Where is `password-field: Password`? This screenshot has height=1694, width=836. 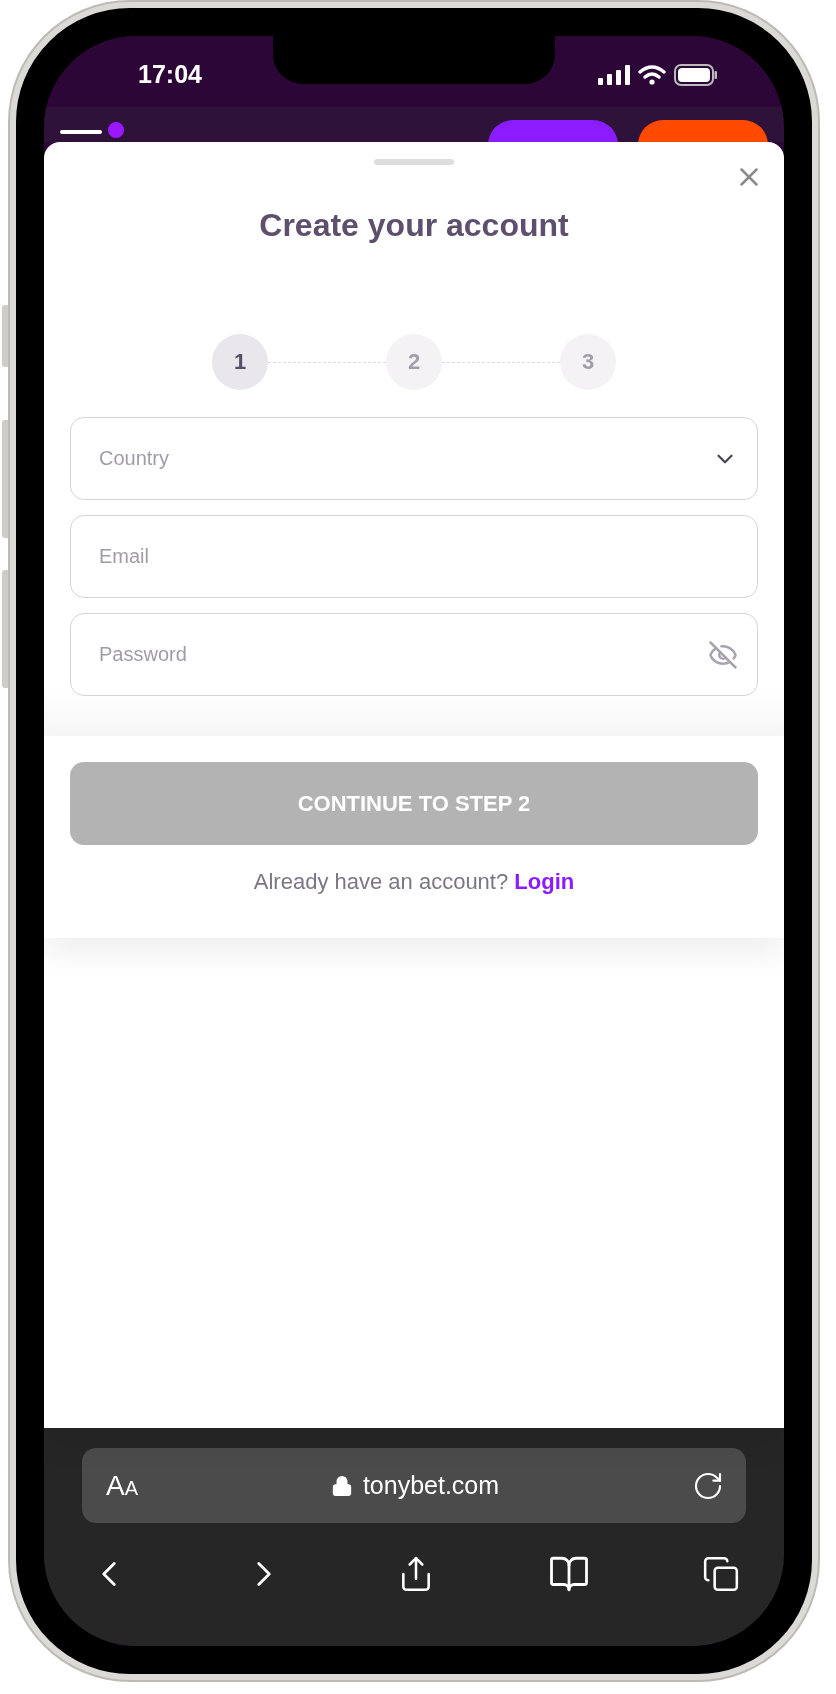
password-field: Password is located at coordinates (414, 654).